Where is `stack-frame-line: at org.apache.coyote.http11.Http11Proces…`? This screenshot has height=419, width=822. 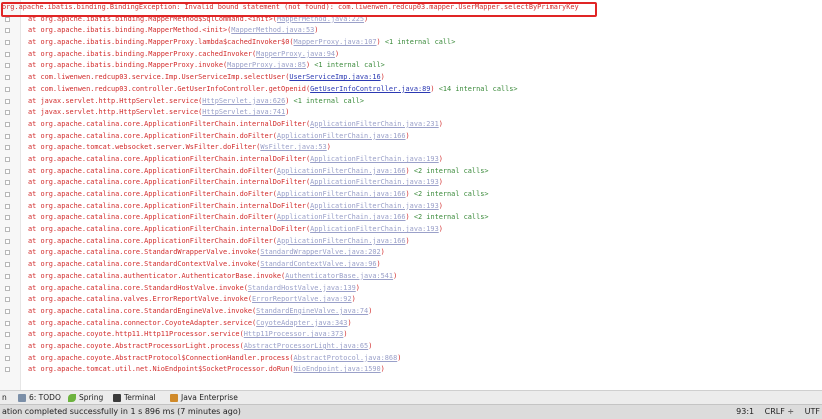
stack-frame-line: at org.apache.coyote.http11.Http11Proces… is located at coordinates (411, 335).